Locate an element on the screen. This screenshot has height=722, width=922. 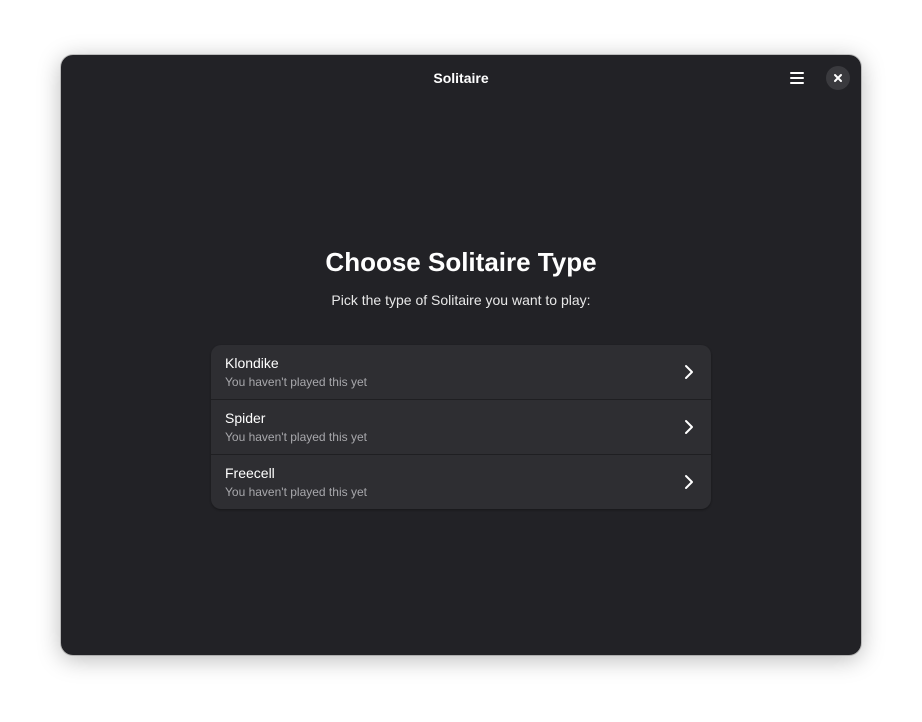
main-menu-button is located at coordinates (797, 78).